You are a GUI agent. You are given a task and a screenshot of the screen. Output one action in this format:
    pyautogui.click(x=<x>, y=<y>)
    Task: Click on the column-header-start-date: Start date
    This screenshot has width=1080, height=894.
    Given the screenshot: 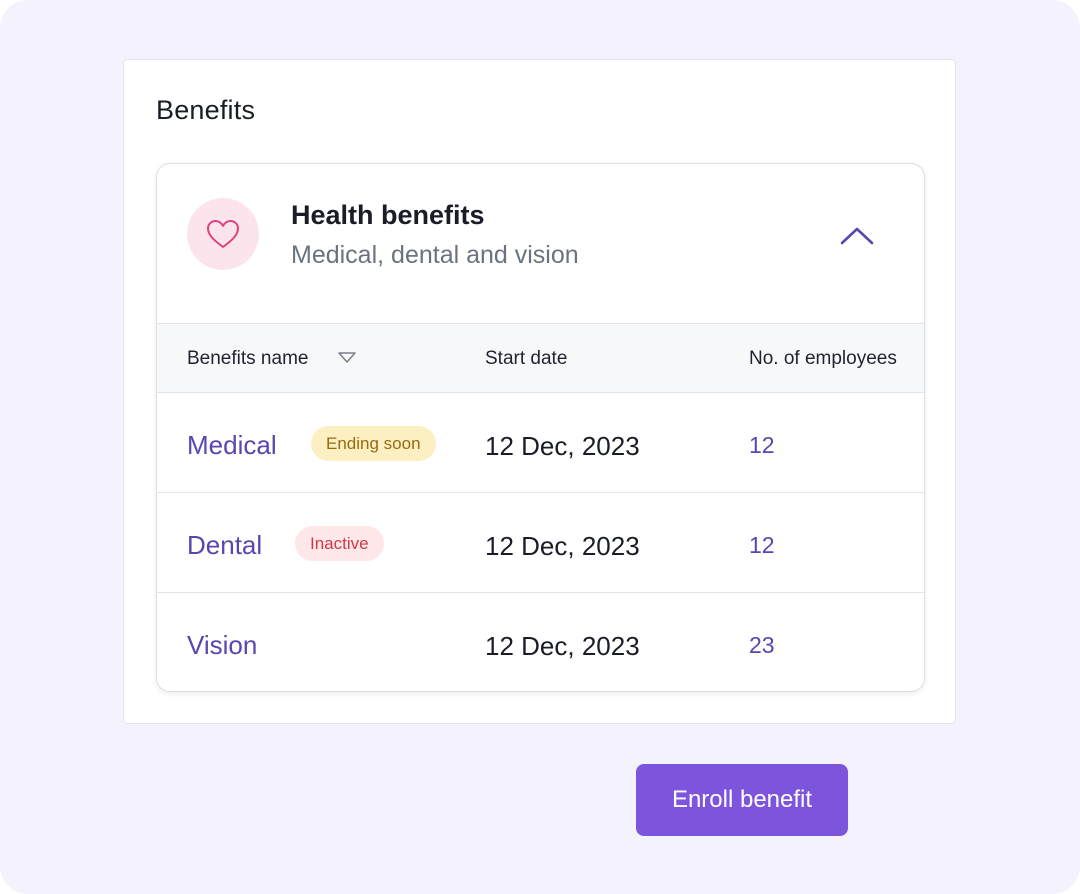 What is the action you would take?
    pyautogui.click(x=526, y=358)
    